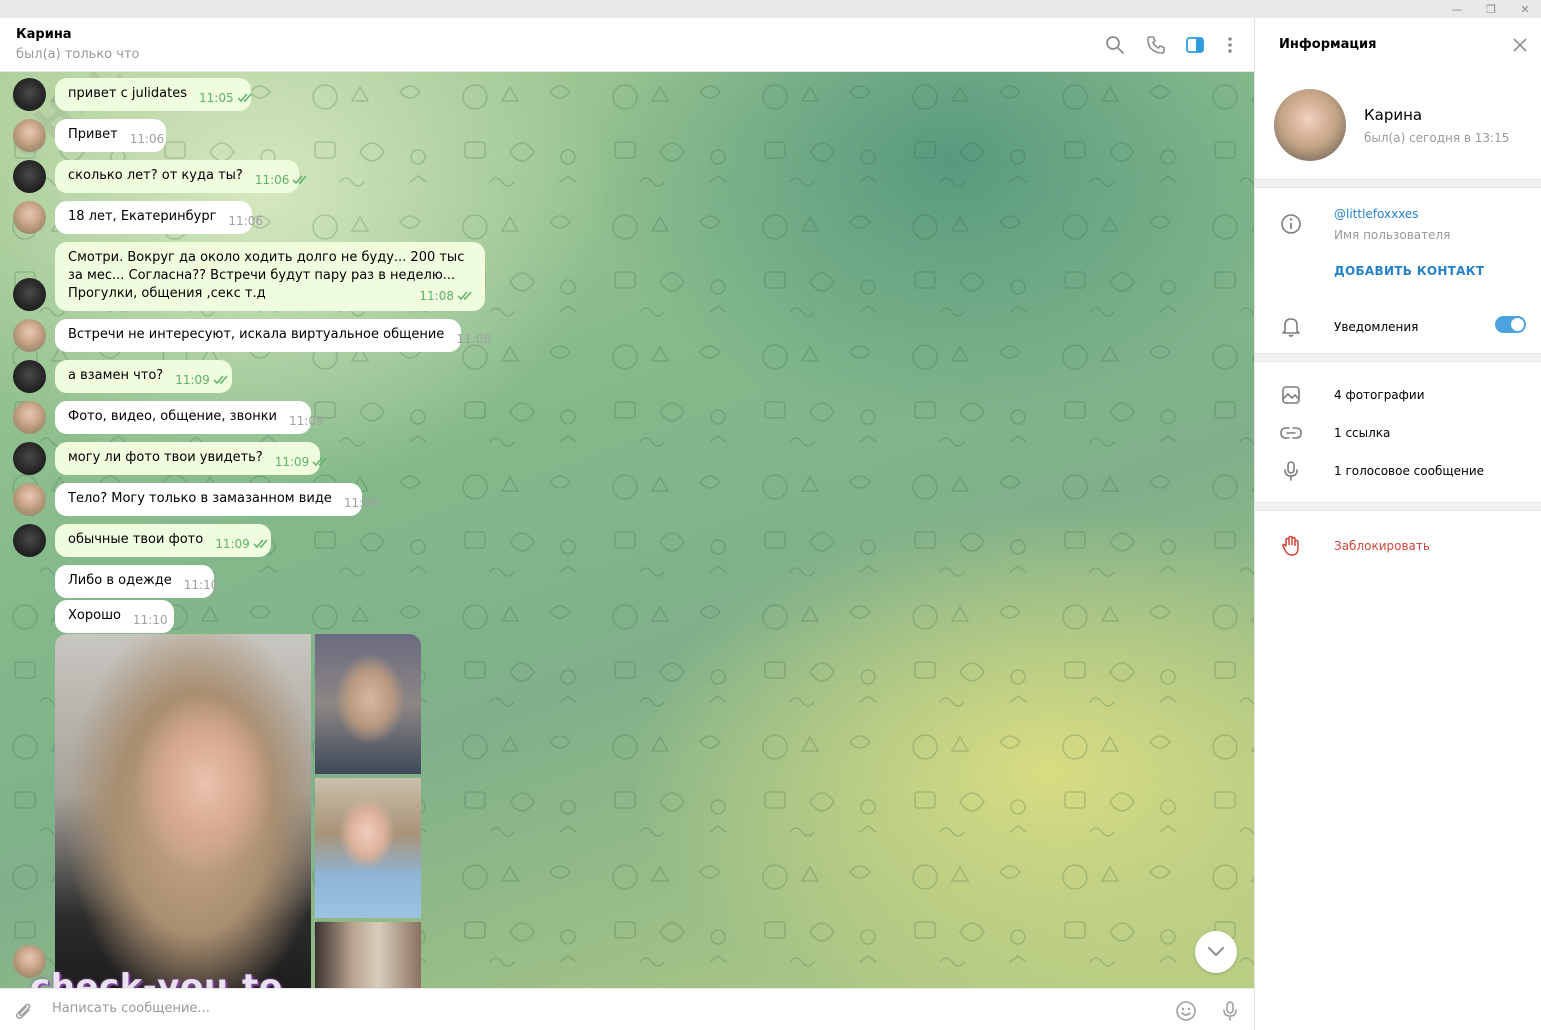  Describe the element at coordinates (173, 416) in the screenshot. I see `message-text: Фото, видео, общение, звонки` at that location.